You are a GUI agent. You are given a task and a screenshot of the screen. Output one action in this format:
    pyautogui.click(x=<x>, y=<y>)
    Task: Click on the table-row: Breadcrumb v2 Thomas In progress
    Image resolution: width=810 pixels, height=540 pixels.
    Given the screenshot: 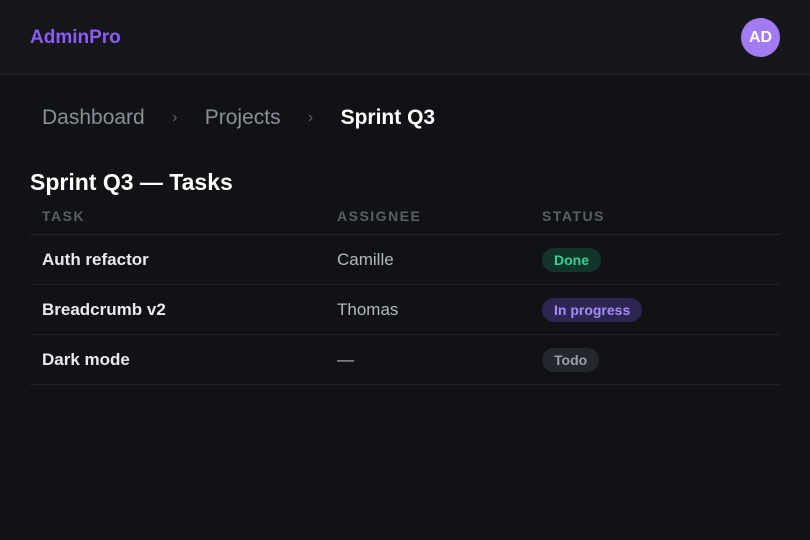 What is the action you would take?
    pyautogui.click(x=405, y=309)
    